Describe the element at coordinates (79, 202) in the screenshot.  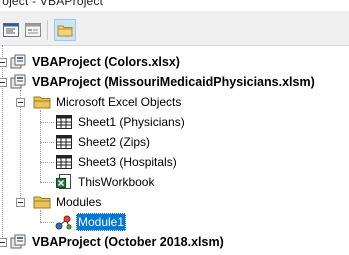
I see `tree-node-label: Modules` at that location.